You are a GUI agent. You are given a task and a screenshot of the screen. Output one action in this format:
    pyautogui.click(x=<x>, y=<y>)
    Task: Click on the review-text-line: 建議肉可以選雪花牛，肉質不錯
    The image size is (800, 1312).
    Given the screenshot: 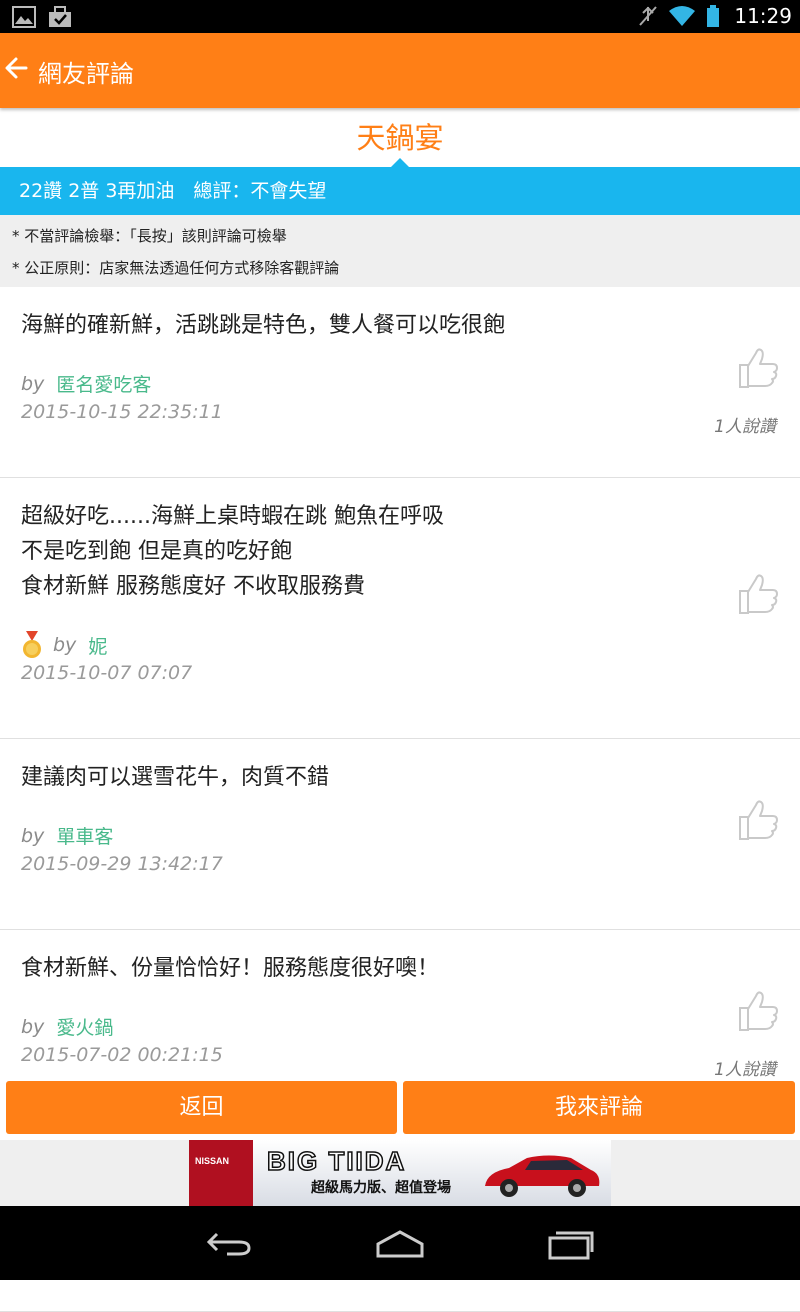 What is the action you would take?
    pyautogui.click(x=175, y=777)
    